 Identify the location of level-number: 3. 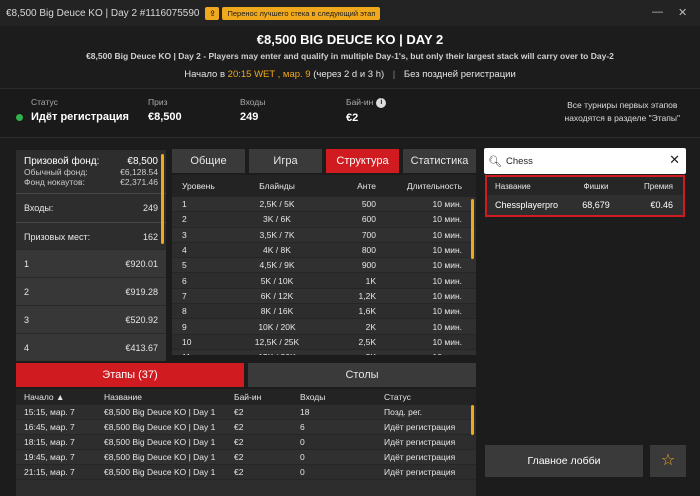
(184, 234).